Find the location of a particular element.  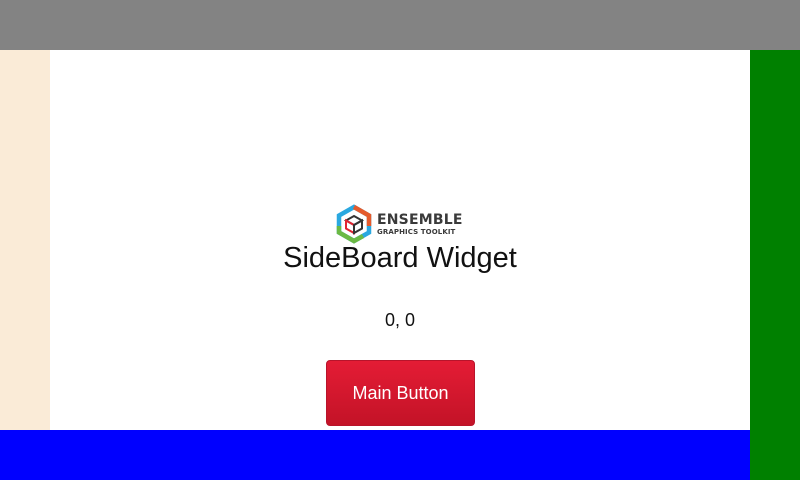

top-sideboard-panel is located at coordinates (400, 25).